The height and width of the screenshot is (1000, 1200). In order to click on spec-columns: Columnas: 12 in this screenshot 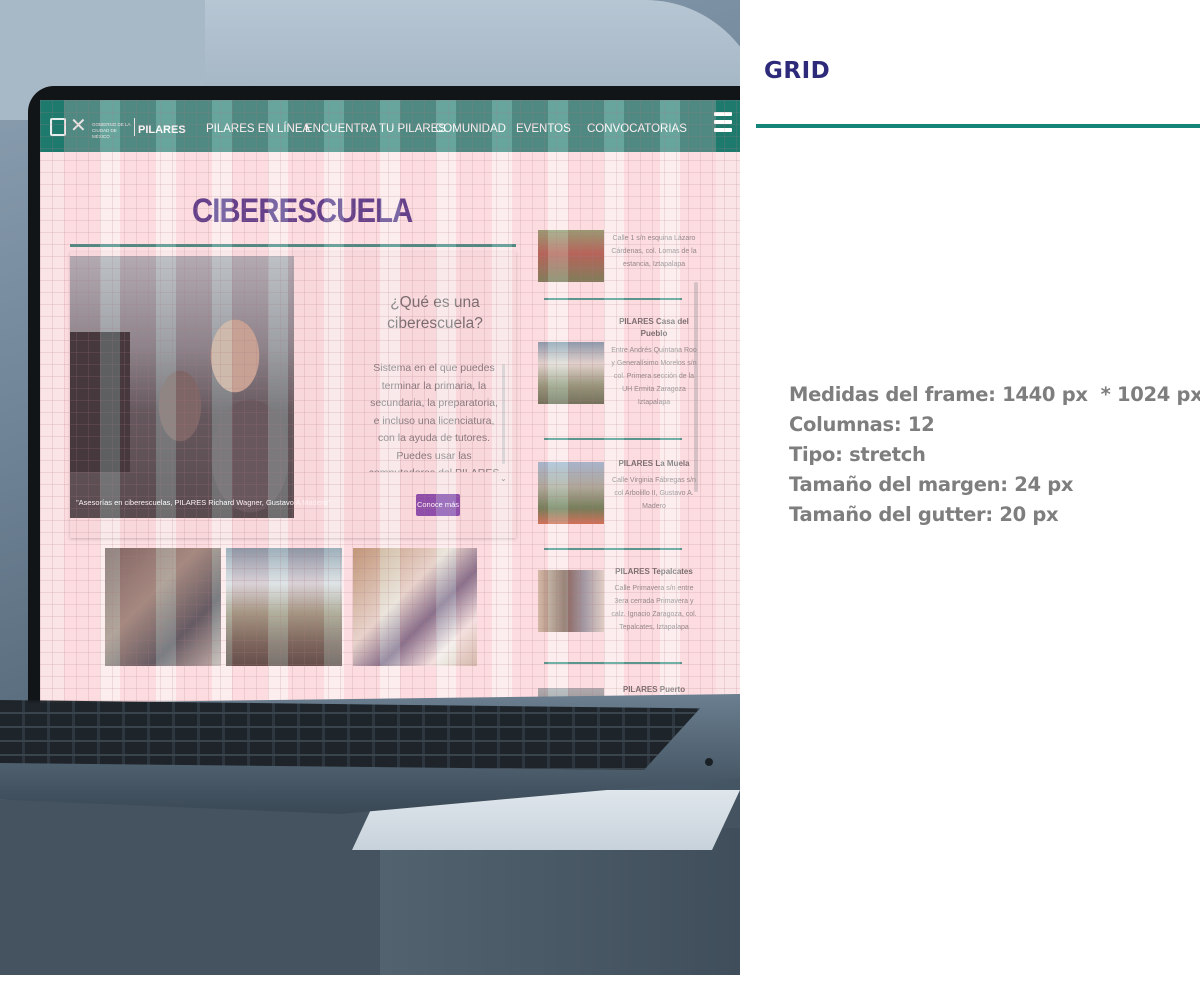, I will do `click(862, 424)`.